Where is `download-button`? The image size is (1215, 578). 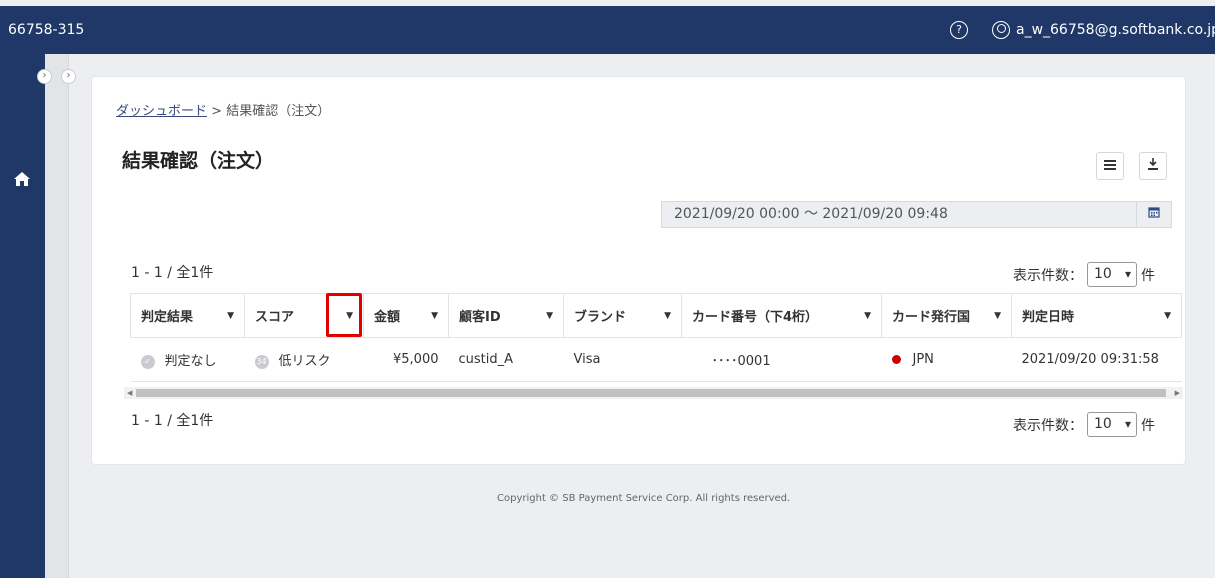 download-button is located at coordinates (1153, 166).